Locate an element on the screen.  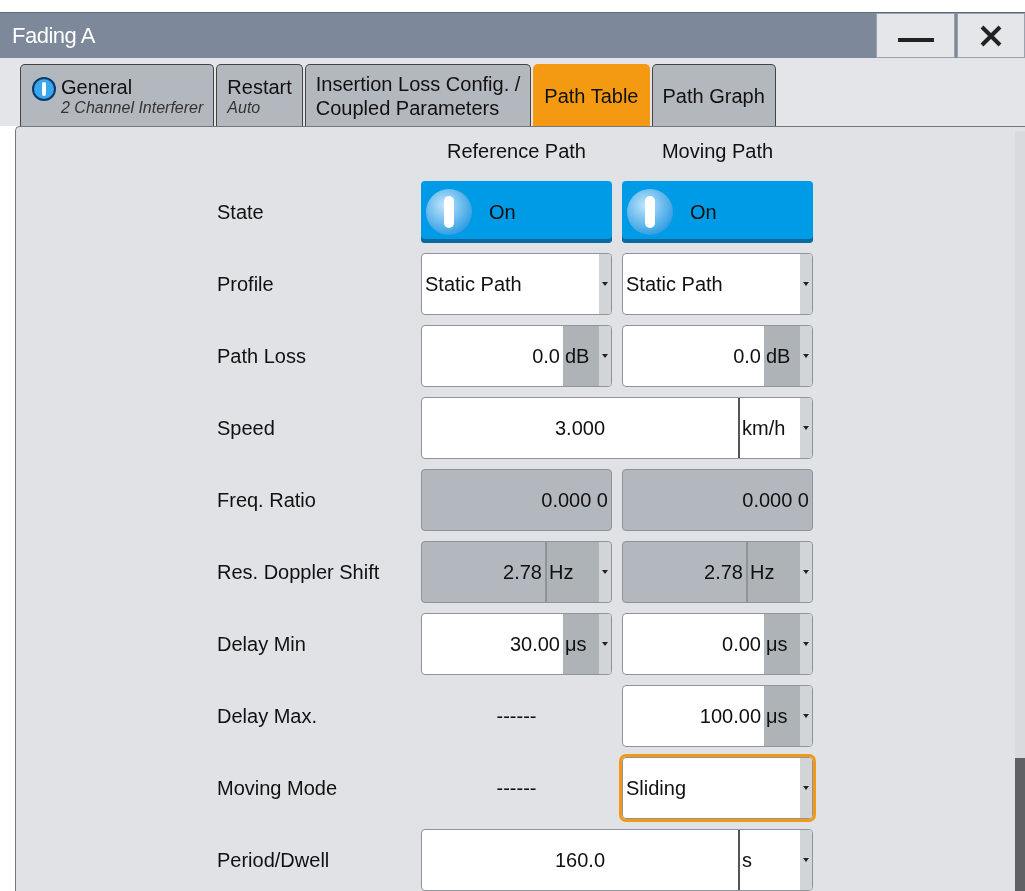
row-label: Delay Max. is located at coordinates (268, 716).